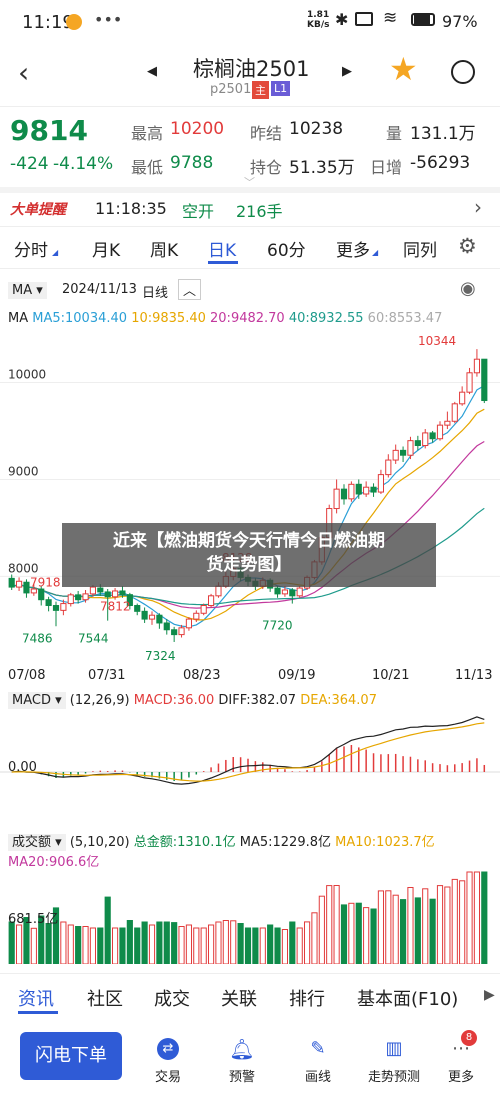 The image size is (500, 1111). I want to click on big-order-ticker: 大单提醒 11:18:35 空开 216手 ›, so click(250, 209).